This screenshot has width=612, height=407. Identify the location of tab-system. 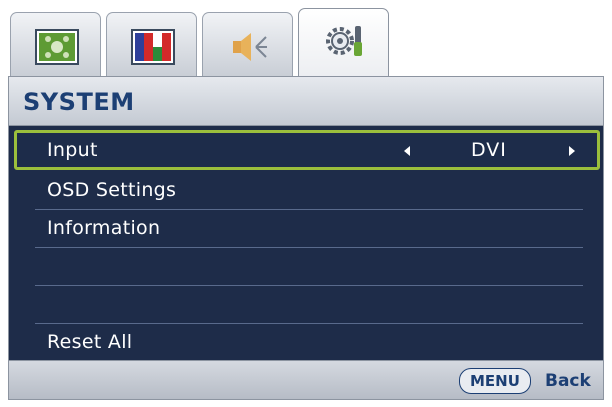
(343, 43).